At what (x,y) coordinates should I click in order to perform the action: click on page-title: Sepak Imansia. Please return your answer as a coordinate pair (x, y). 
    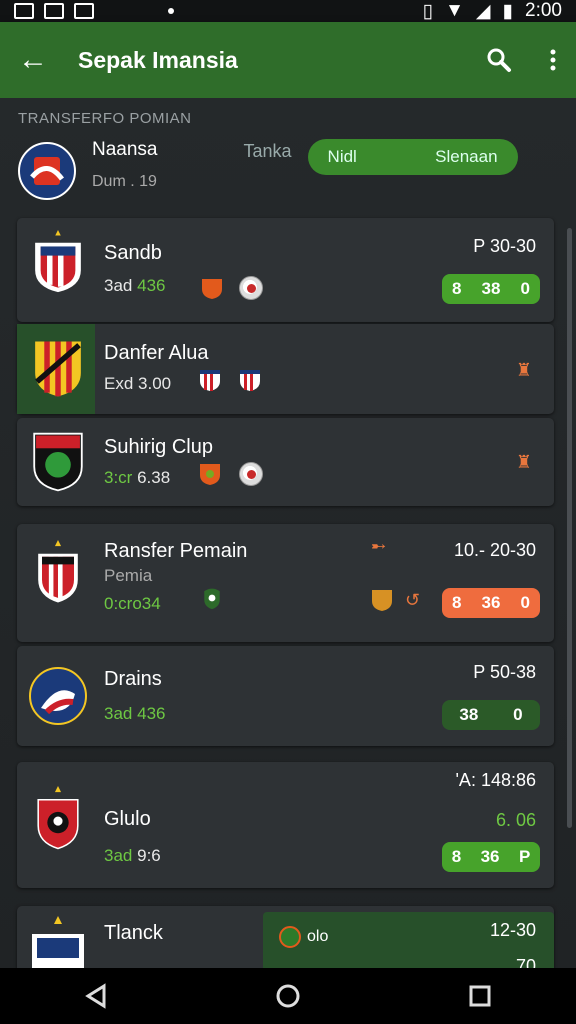
    Looking at the image, I should click on (158, 59).